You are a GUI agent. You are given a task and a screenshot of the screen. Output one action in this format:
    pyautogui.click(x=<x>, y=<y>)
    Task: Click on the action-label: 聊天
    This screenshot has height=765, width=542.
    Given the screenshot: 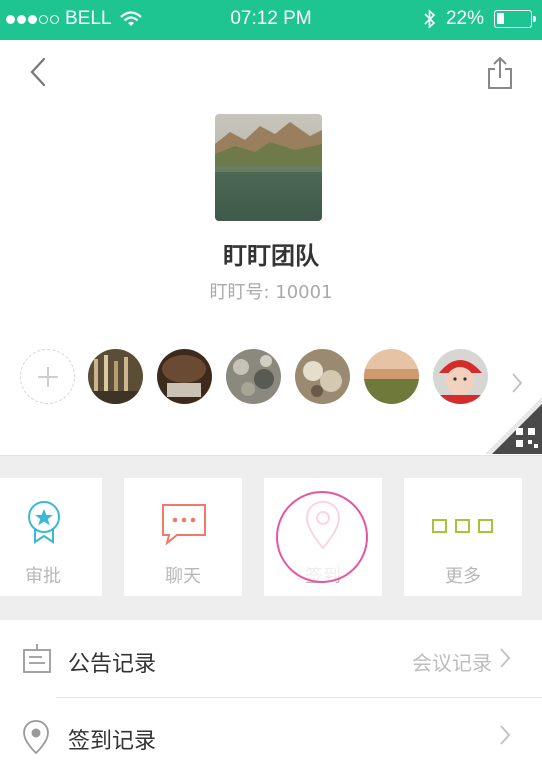 What is the action you would take?
    pyautogui.click(x=183, y=576)
    